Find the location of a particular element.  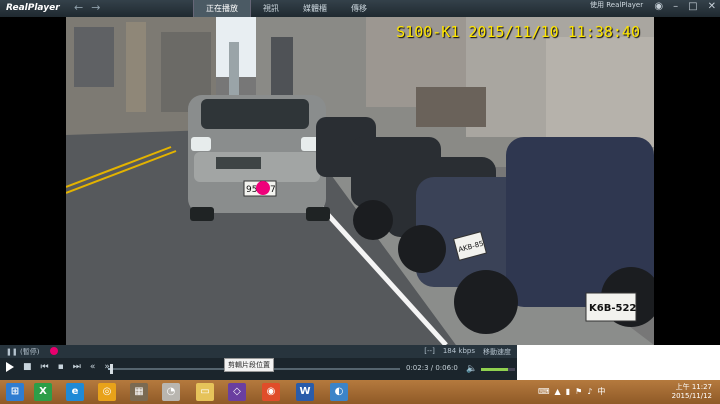

status-right: [--] 184 kbps 移動速度 is located at coordinates (467, 352).